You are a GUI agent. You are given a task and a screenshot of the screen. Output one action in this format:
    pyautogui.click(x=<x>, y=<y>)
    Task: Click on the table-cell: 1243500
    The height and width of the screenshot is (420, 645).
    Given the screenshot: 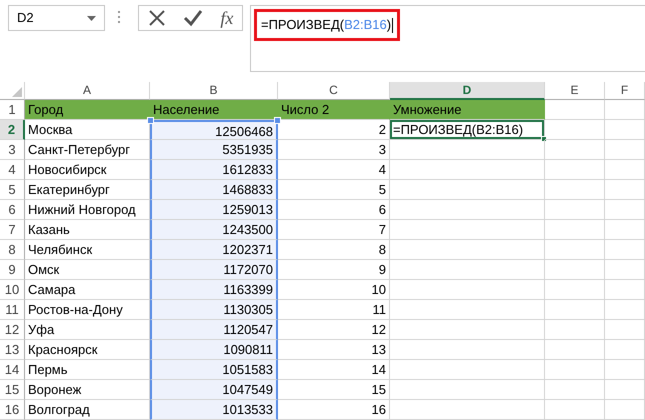 What is the action you would take?
    pyautogui.click(x=214, y=230)
    